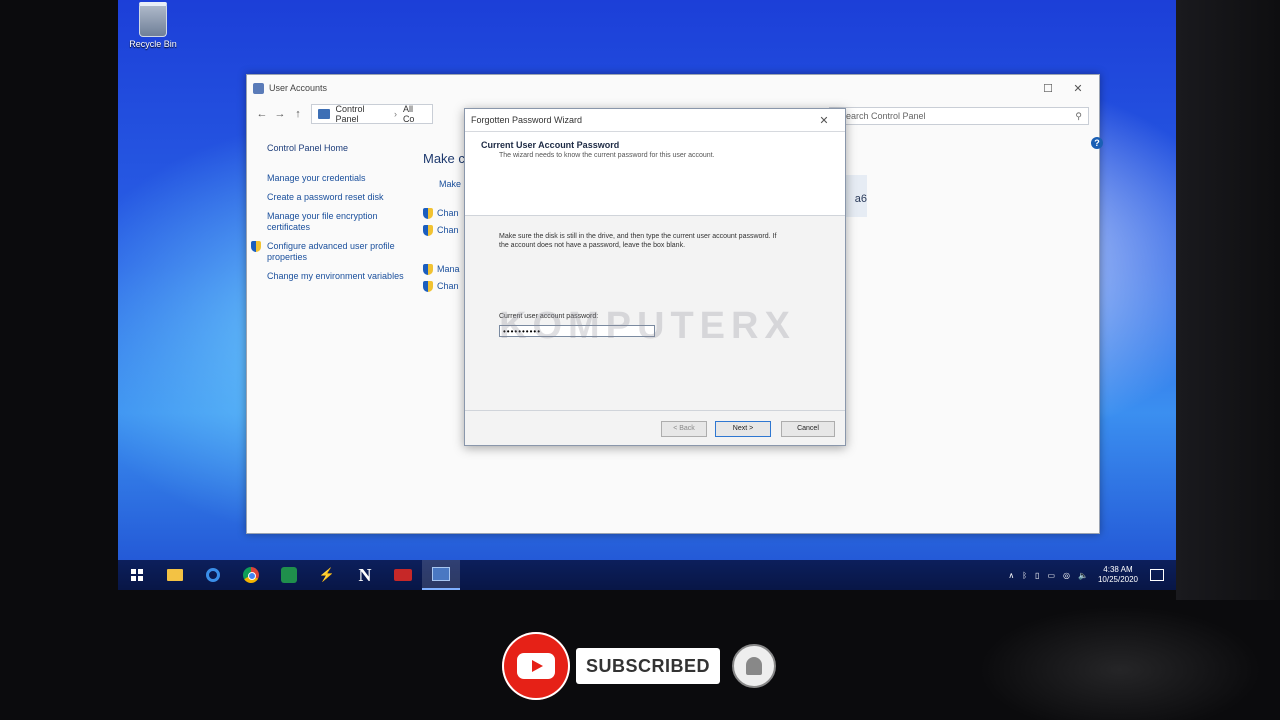 The height and width of the screenshot is (720, 1280). Describe the element at coordinates (824, 120) in the screenshot. I see `wizard-close-button: ✕` at that location.